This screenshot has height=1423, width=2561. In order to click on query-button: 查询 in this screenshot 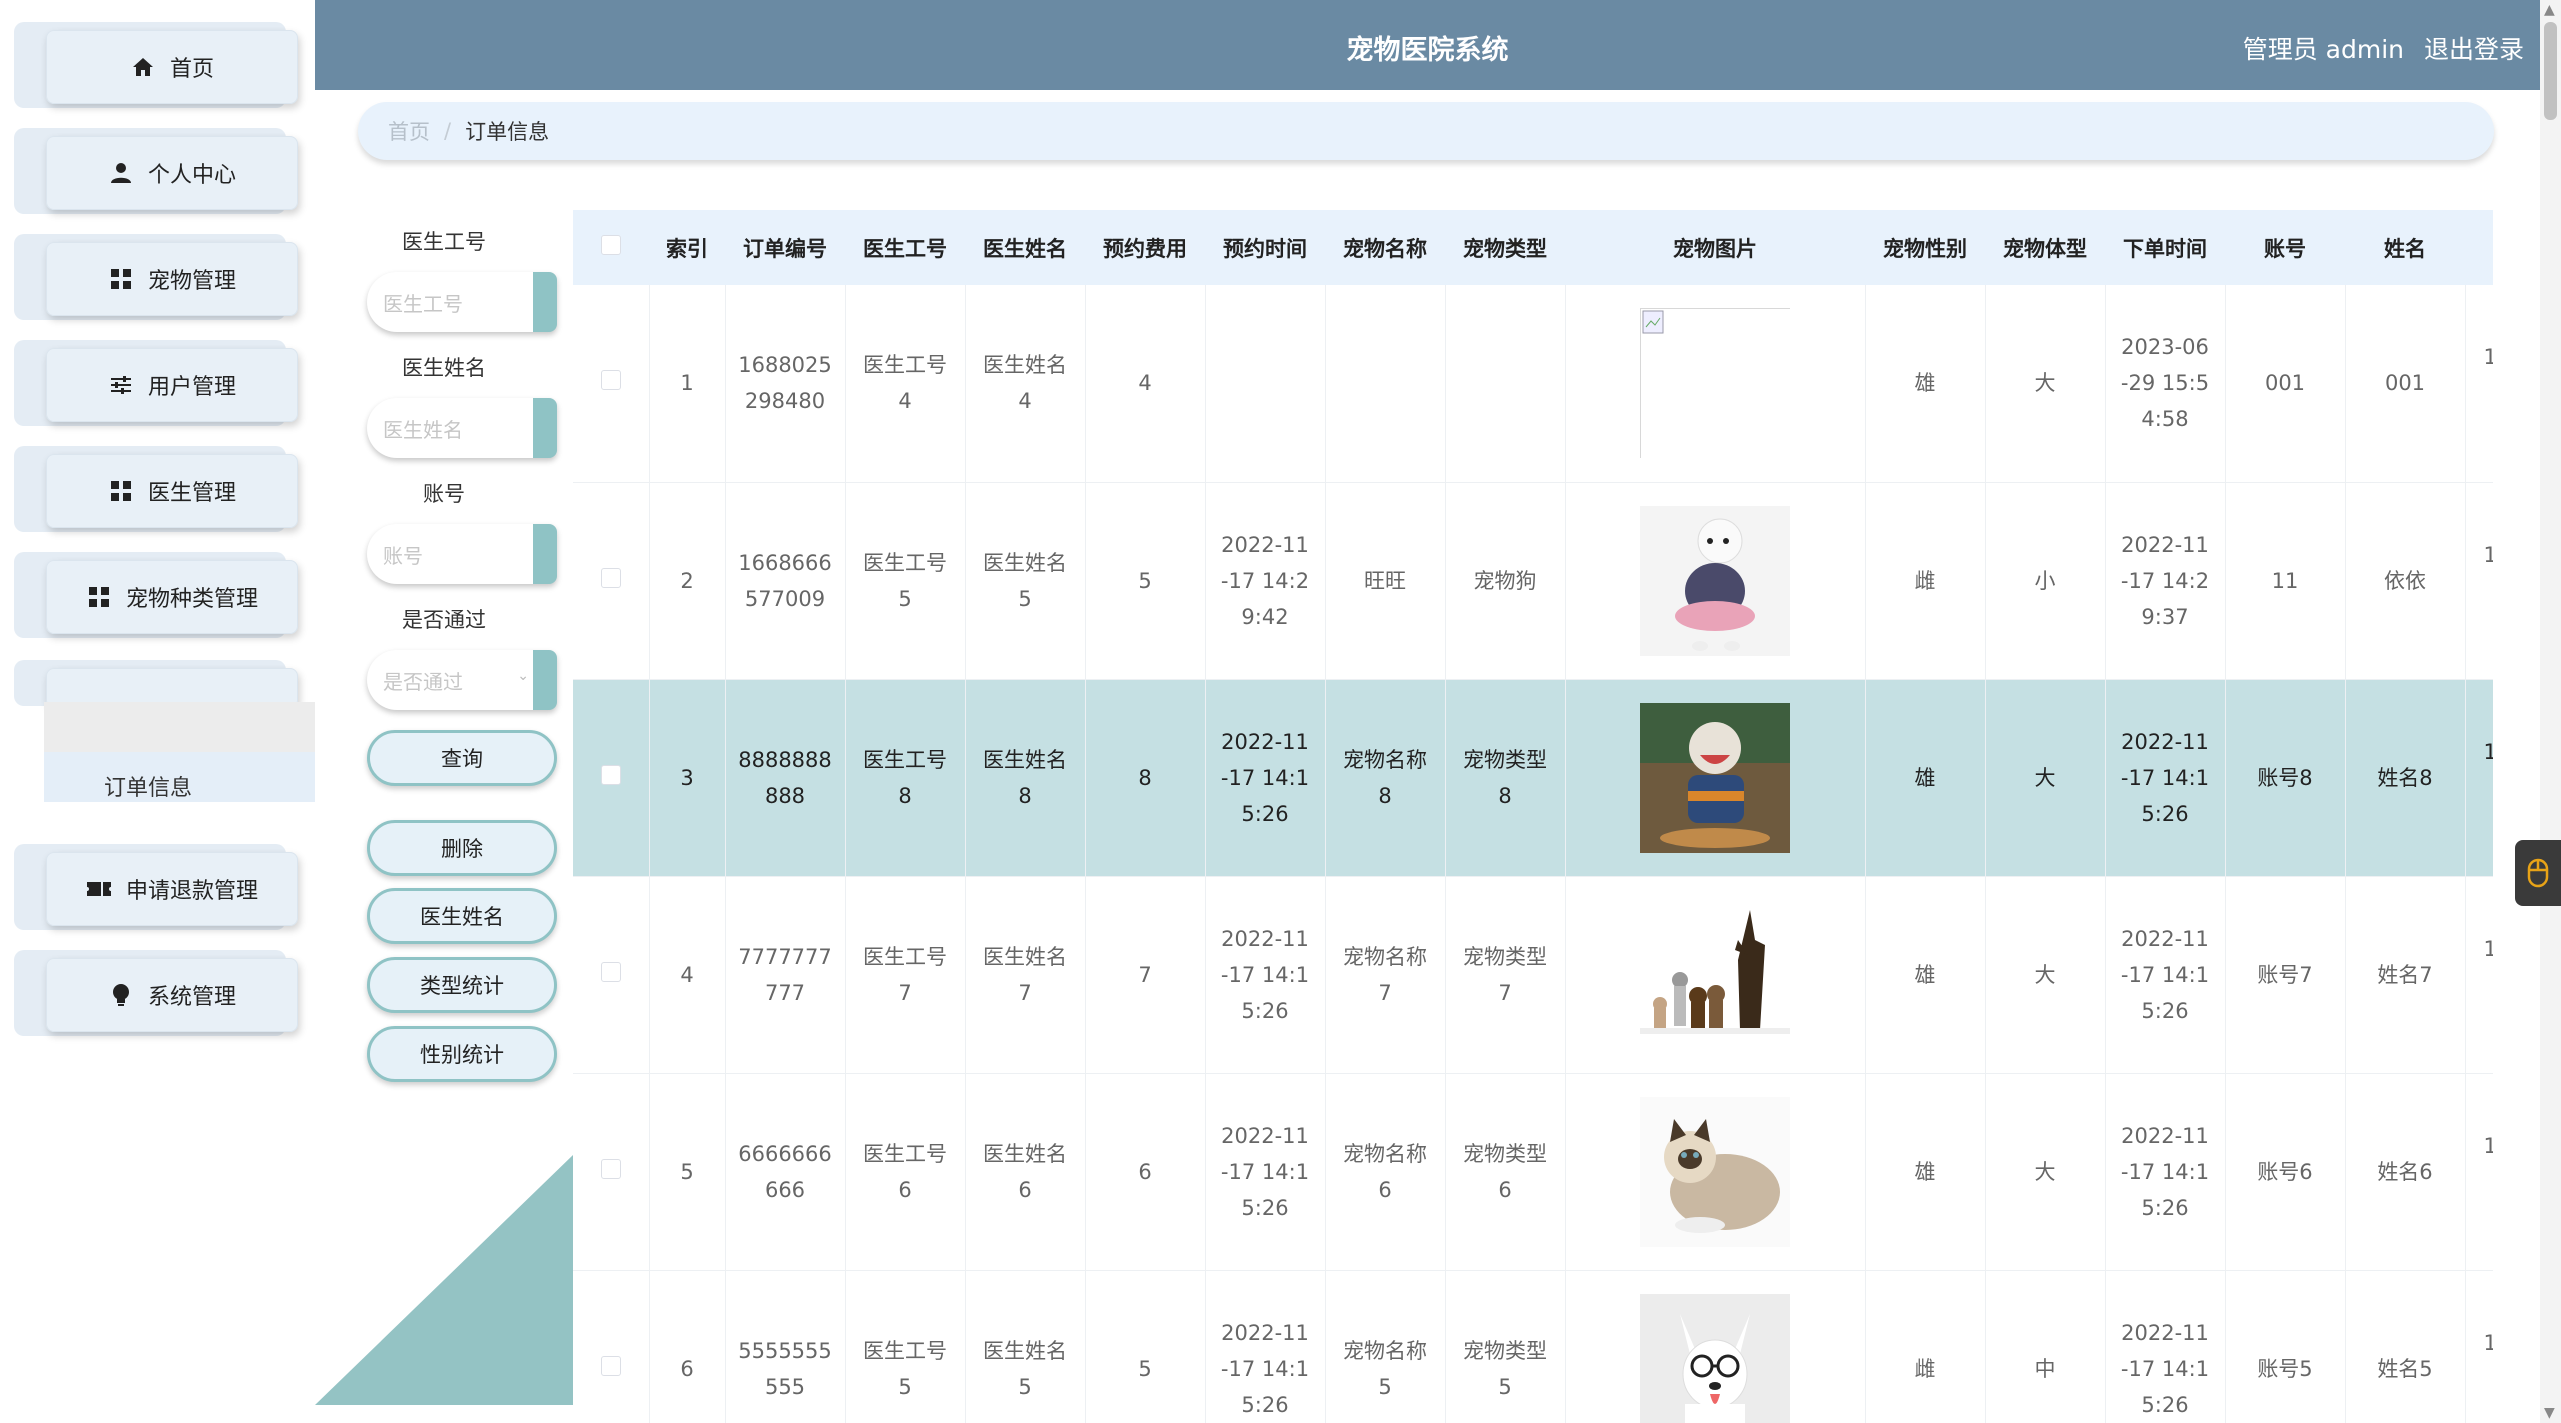, I will do `click(462, 758)`.